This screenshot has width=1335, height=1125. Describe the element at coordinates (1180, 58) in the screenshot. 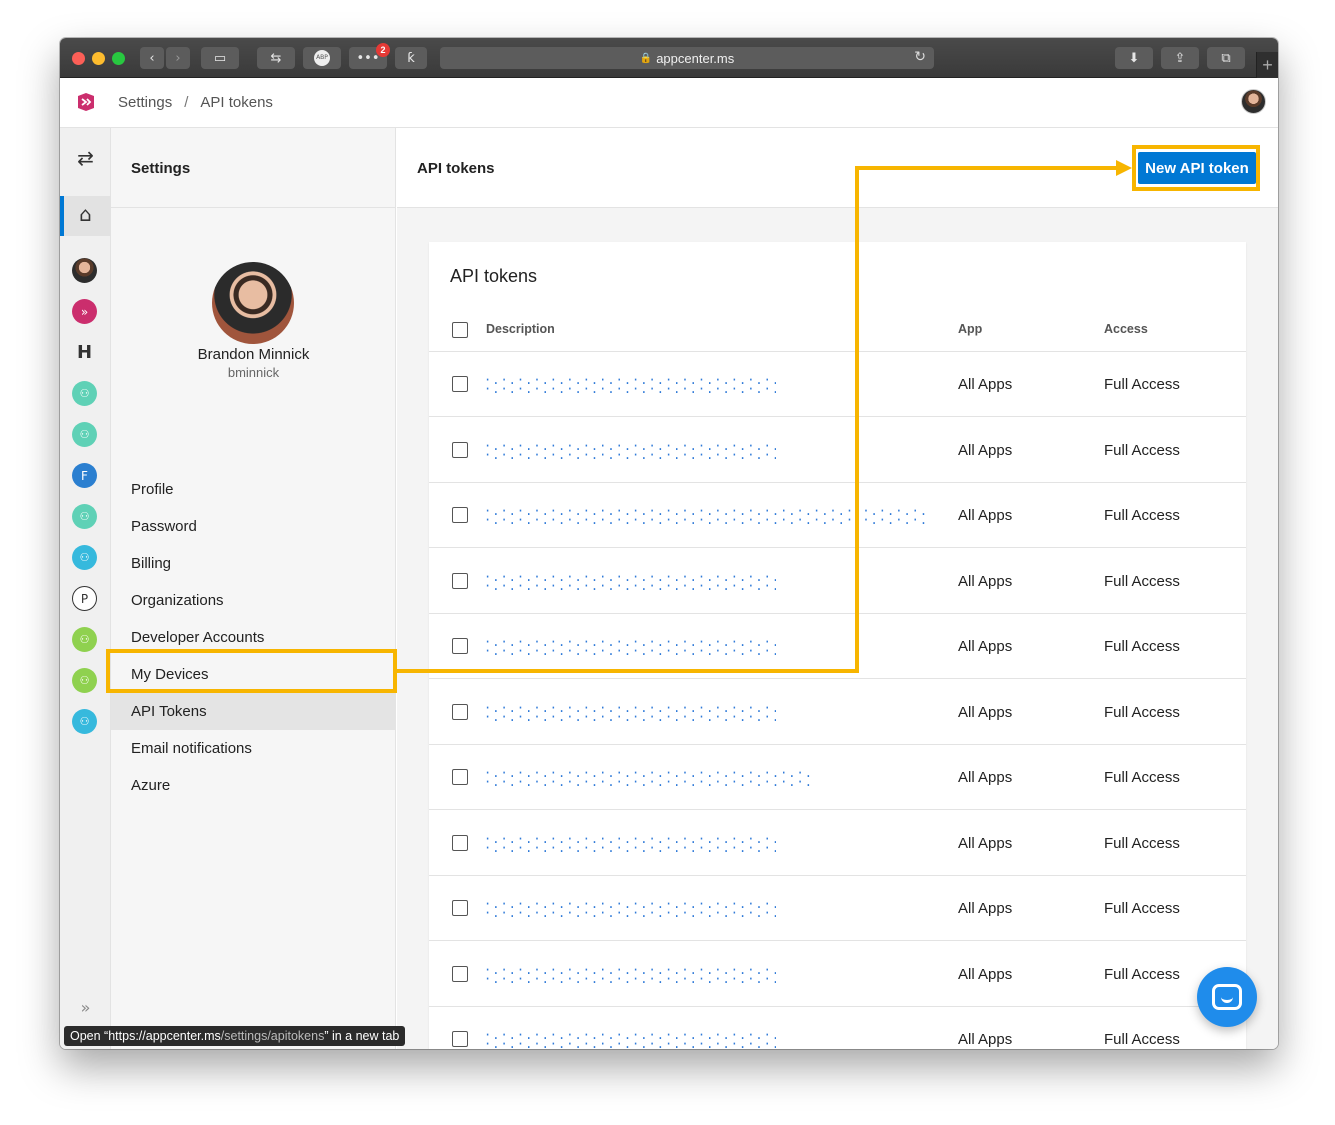

I see `share-icon: ⇪` at that location.